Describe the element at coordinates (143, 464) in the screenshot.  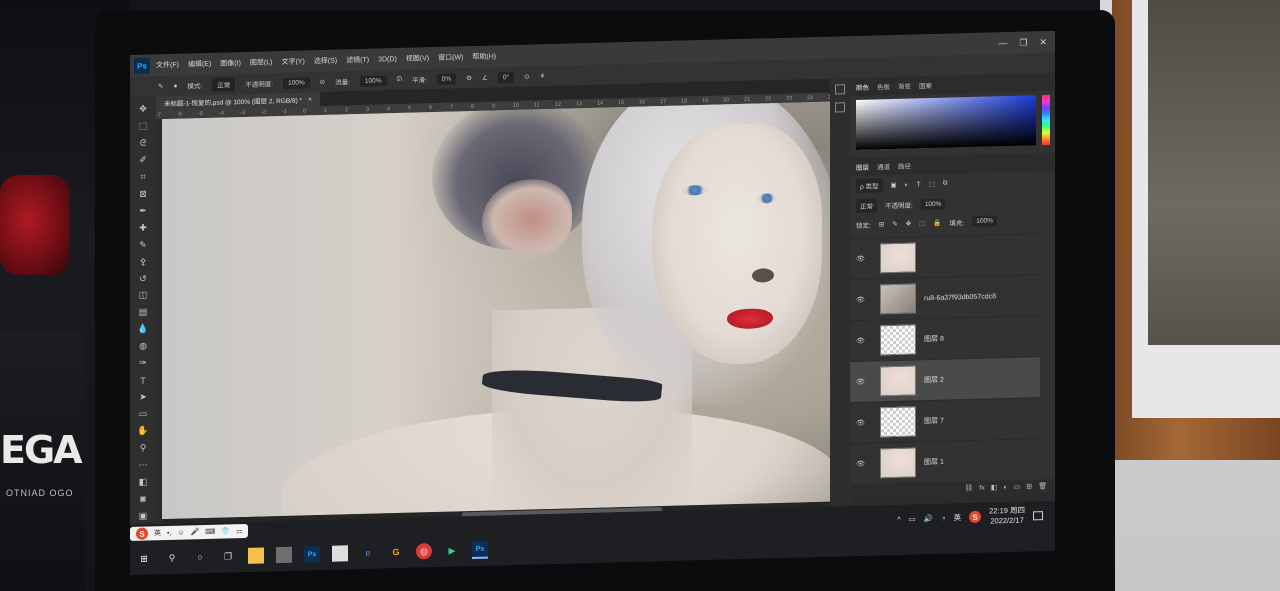
I see `more-tools-icon: ⋯` at that location.